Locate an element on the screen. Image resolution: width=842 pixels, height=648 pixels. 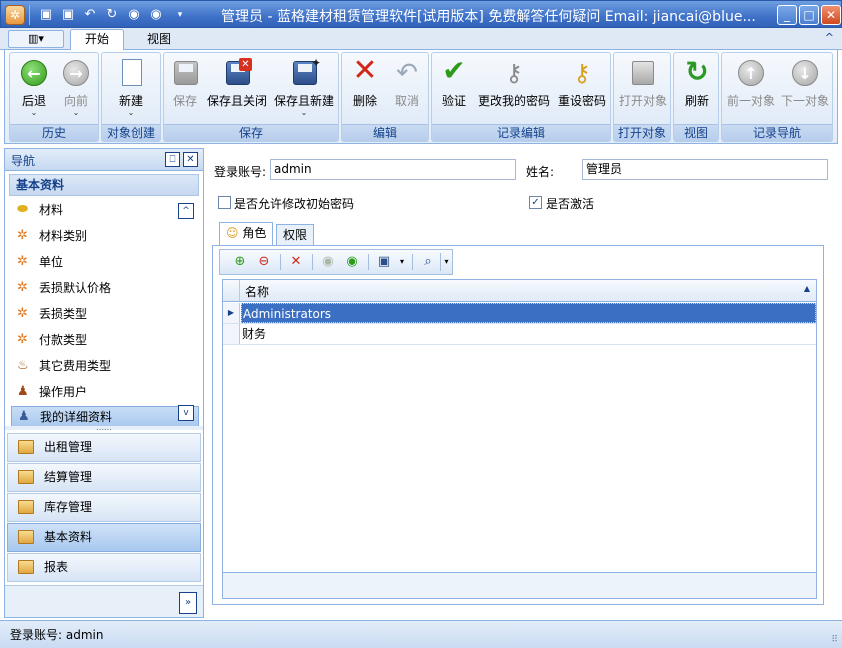
tab-view: 视图 is located at coordinates (159, 39).